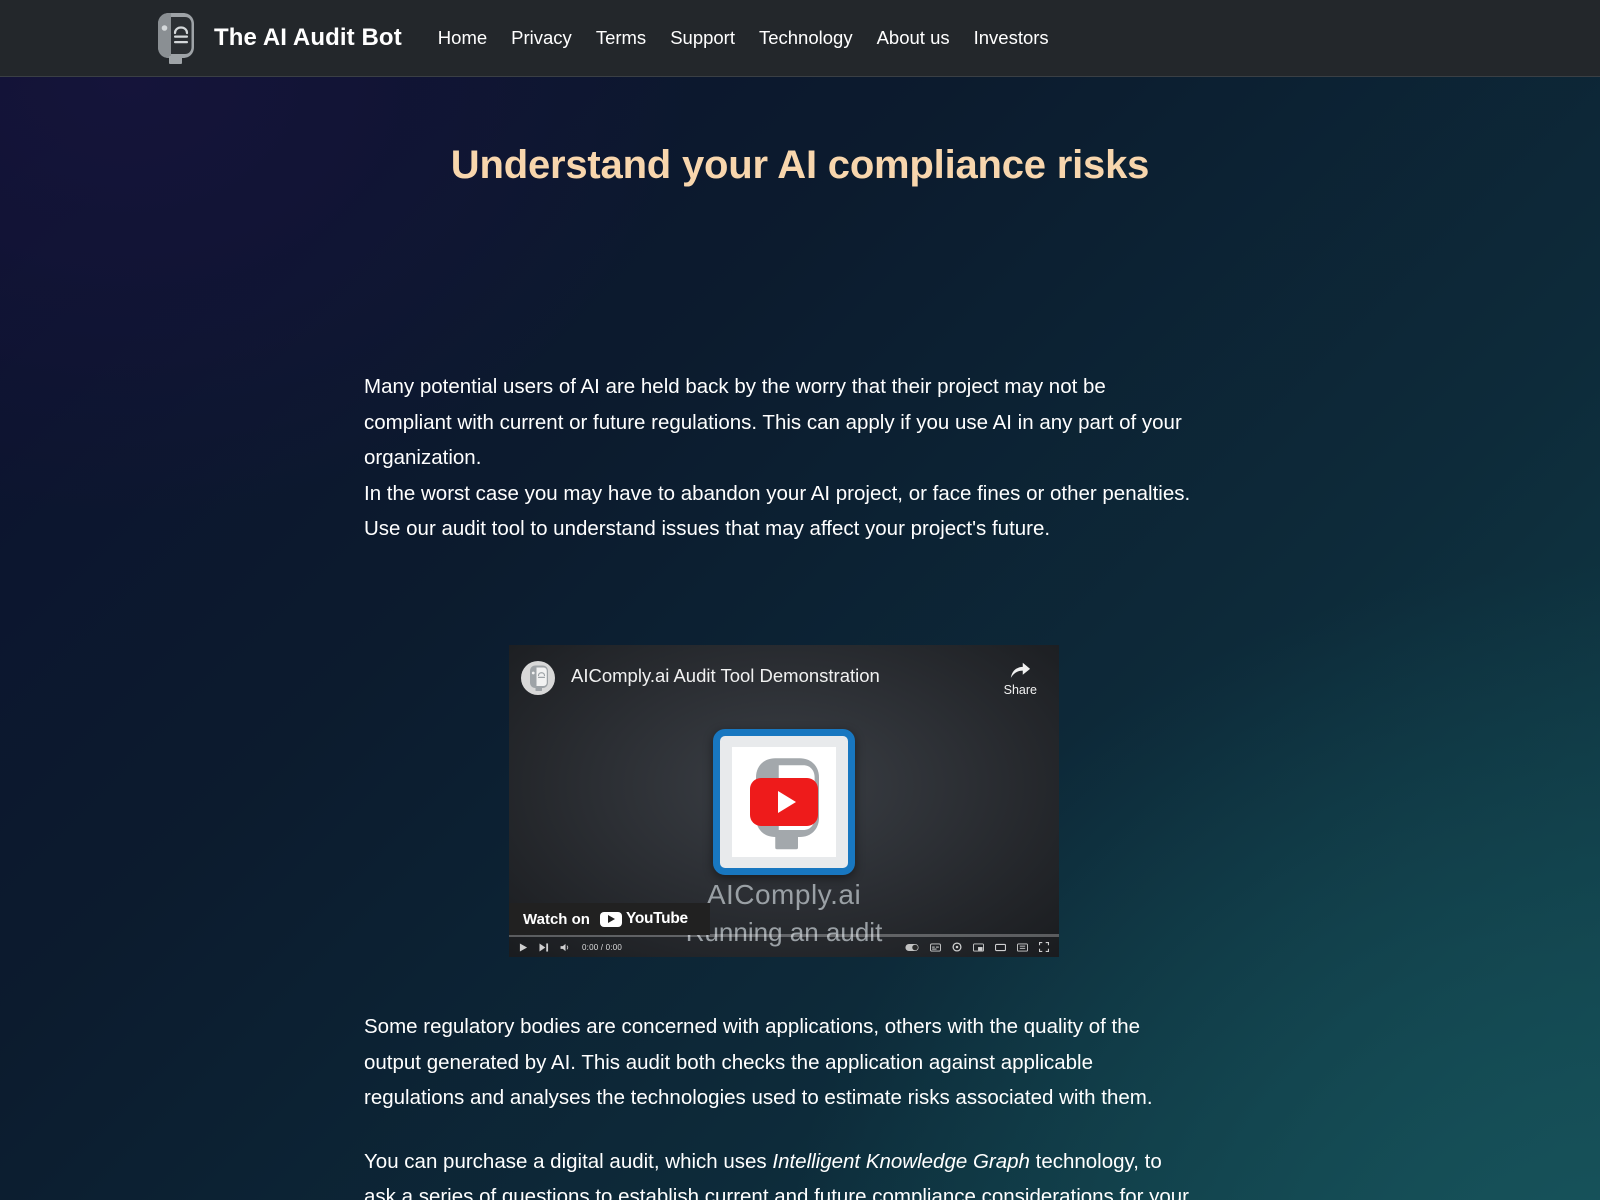 Image resolution: width=1600 pixels, height=1200 pixels. What do you see at coordinates (656, 918) in the screenshot?
I see `youtube-wordmark: YouTube` at bounding box center [656, 918].